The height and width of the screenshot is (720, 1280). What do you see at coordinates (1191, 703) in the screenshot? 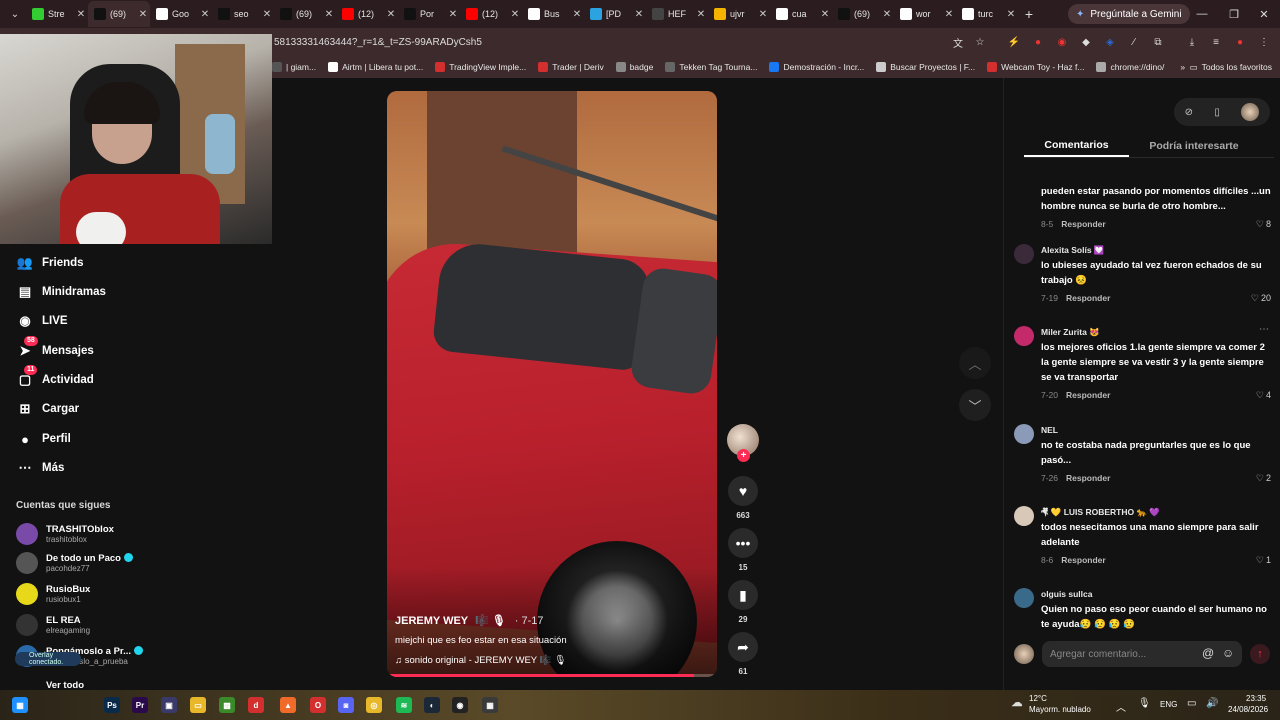
I see `monitor-icon: ▭` at bounding box center [1191, 703].